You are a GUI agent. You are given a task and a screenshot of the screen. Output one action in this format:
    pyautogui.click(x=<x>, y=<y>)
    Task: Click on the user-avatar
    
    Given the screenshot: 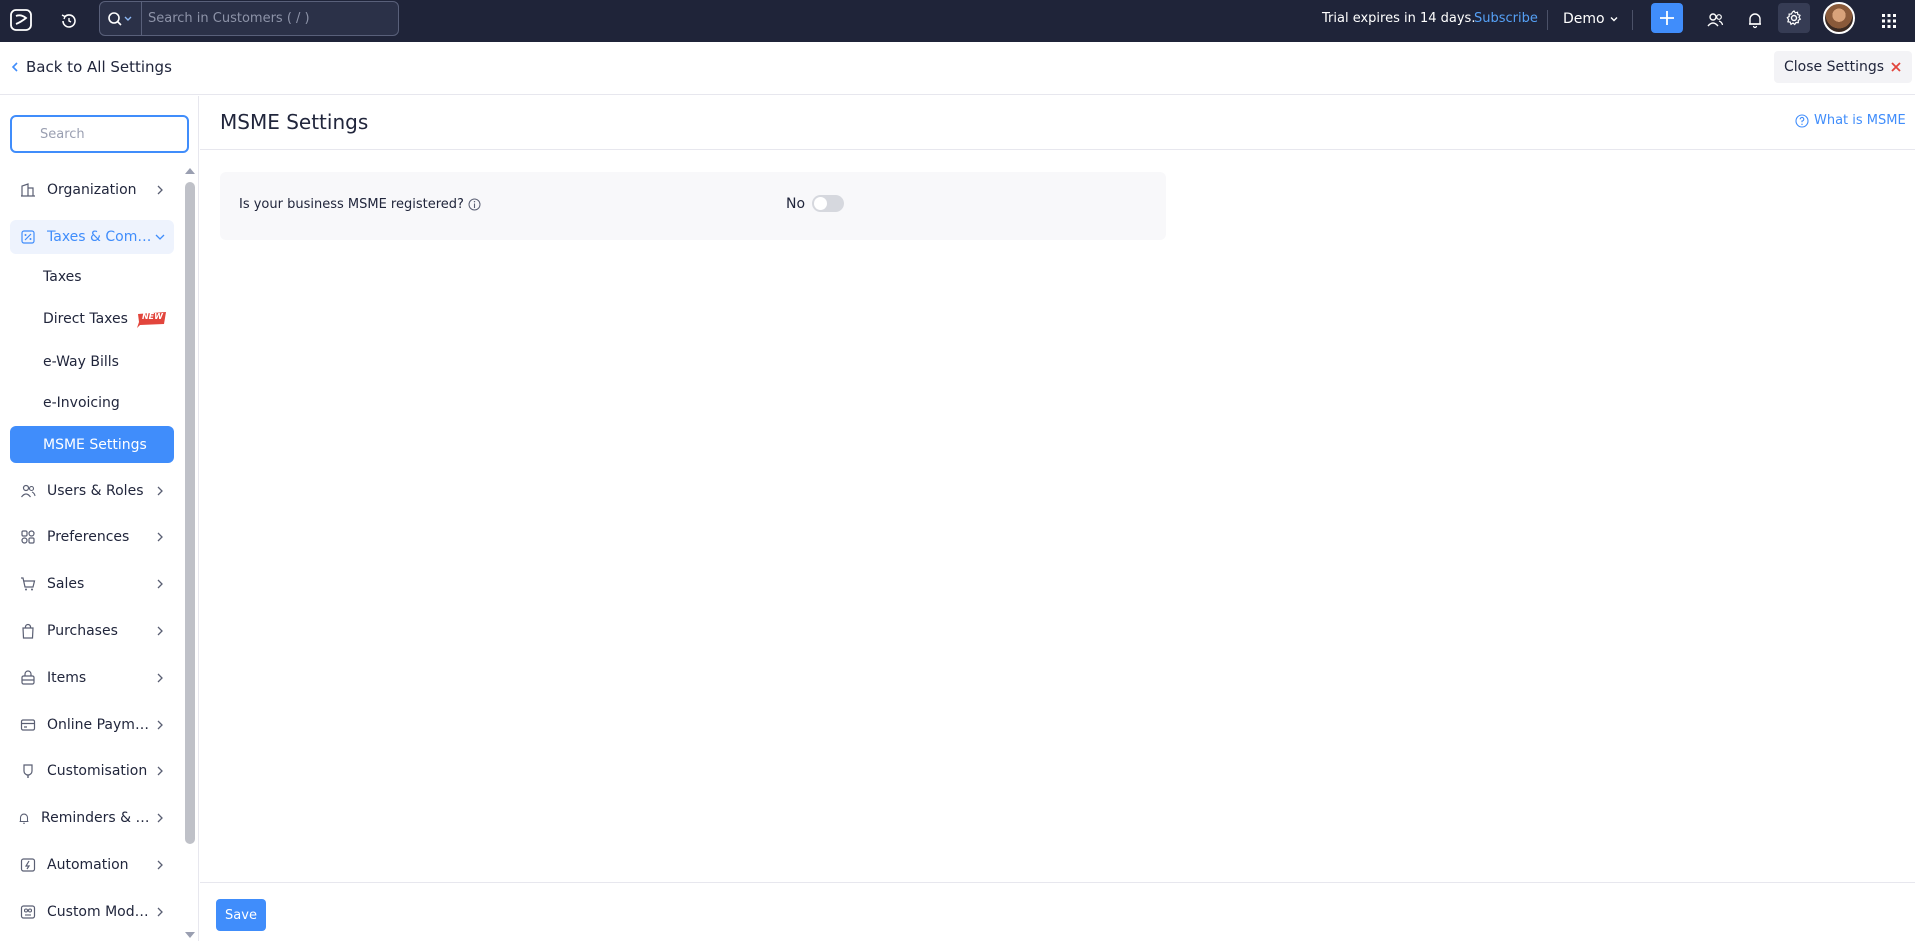 What is the action you would take?
    pyautogui.click(x=1839, y=18)
    